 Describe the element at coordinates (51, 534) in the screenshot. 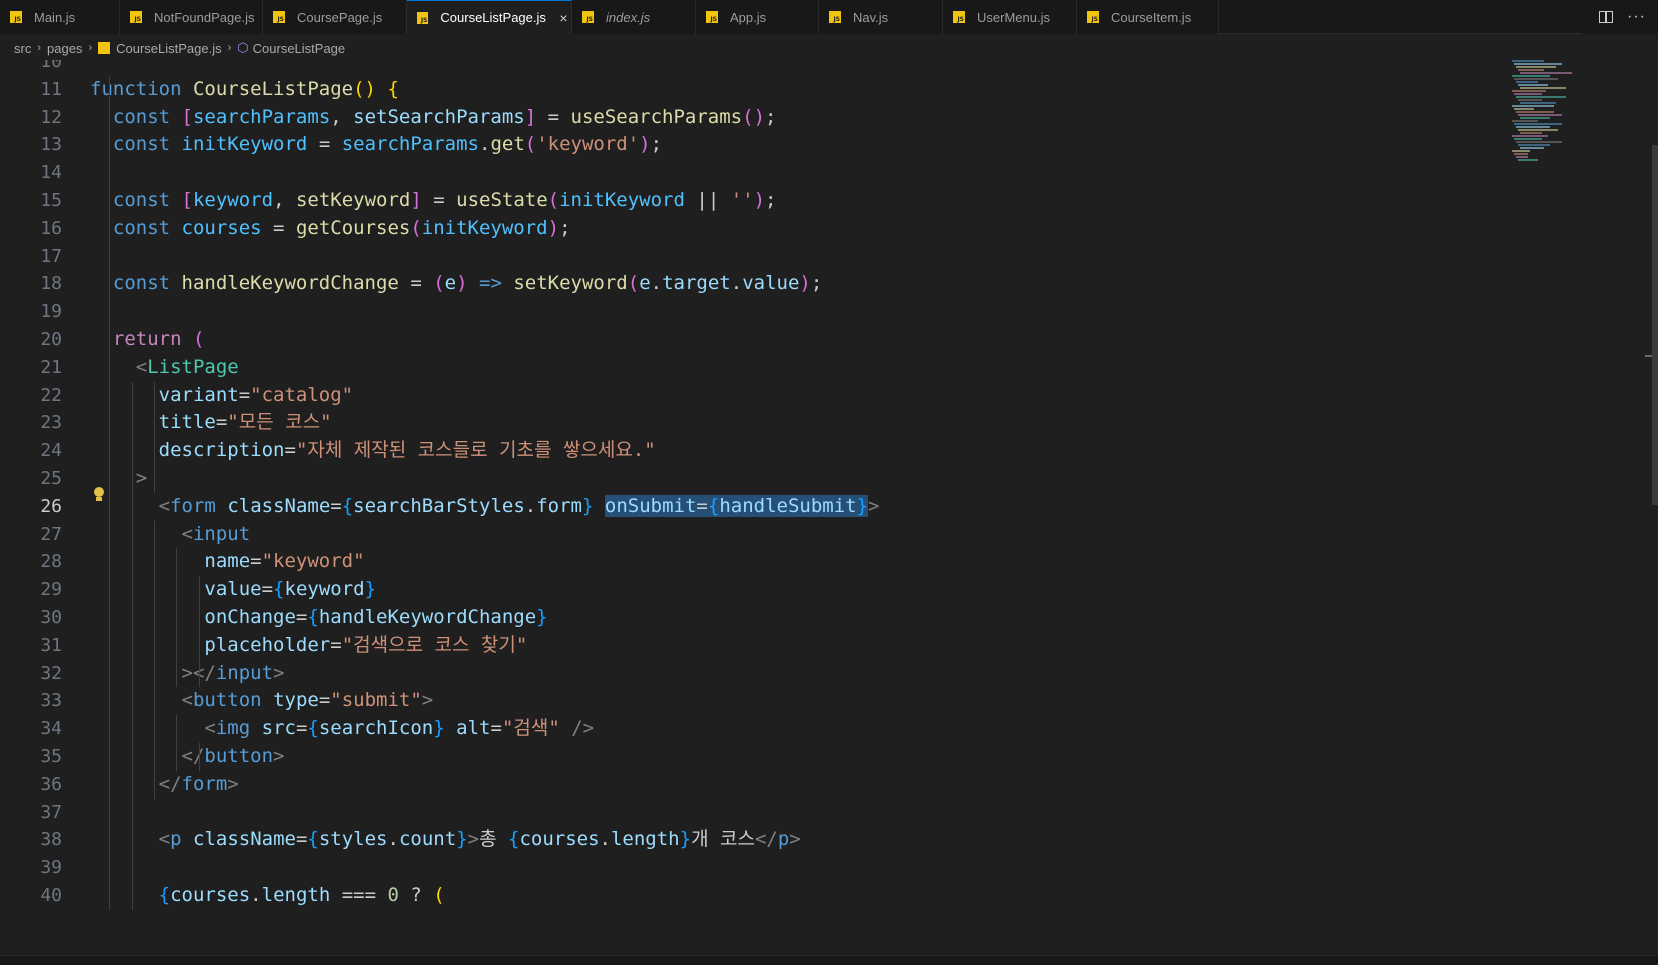

I see `line-number: 27` at that location.